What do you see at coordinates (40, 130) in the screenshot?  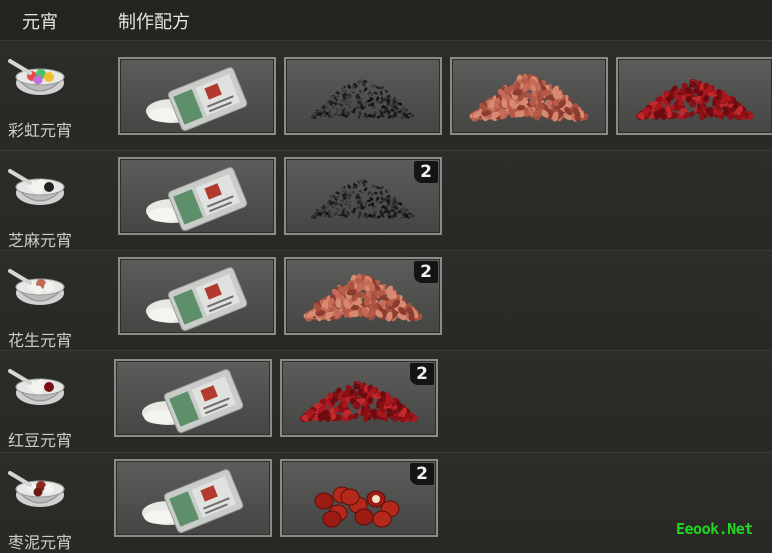 I see `recipe-name: 彩虹元宵` at bounding box center [40, 130].